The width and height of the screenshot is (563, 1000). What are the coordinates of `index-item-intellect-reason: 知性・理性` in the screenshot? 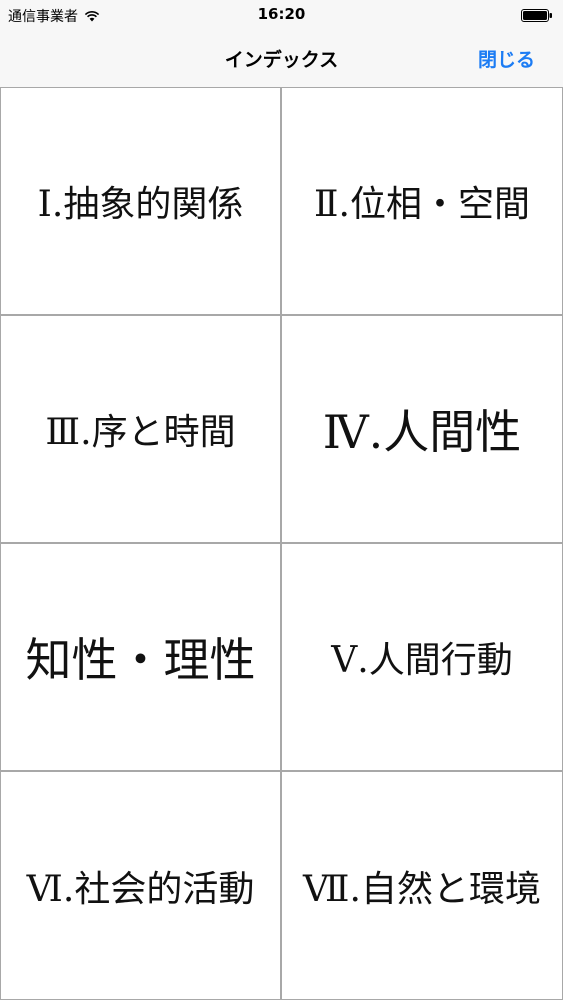 It's located at (140, 657).